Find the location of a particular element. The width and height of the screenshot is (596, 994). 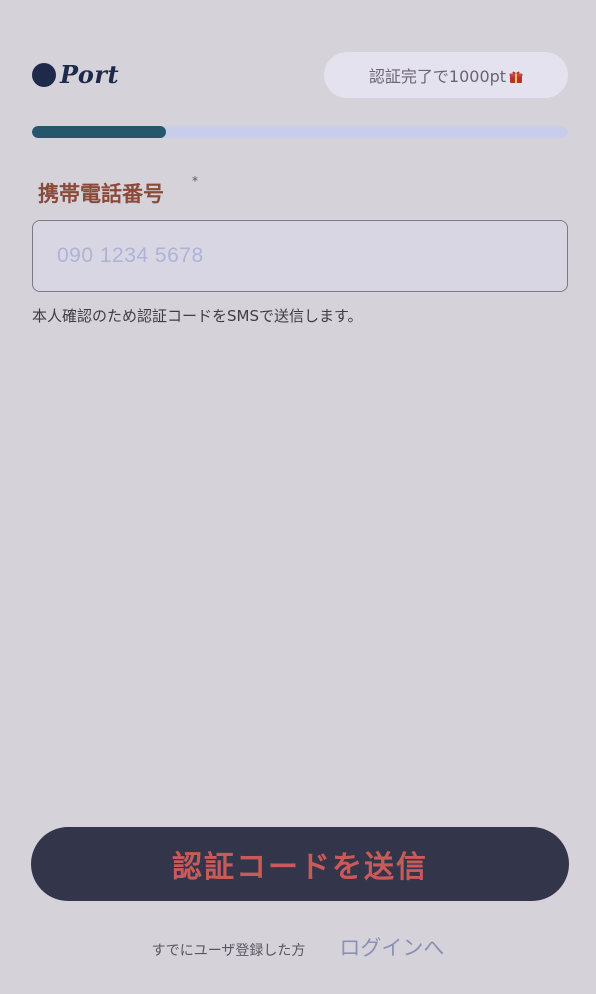

send-code-button: 認証コードを送信 is located at coordinates (300, 864).